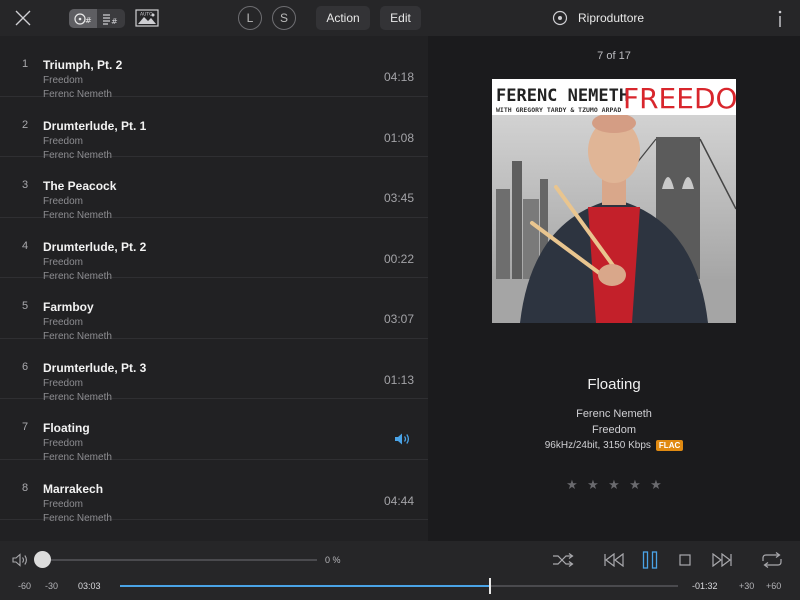  I want to click on pause-button, so click(650, 560).